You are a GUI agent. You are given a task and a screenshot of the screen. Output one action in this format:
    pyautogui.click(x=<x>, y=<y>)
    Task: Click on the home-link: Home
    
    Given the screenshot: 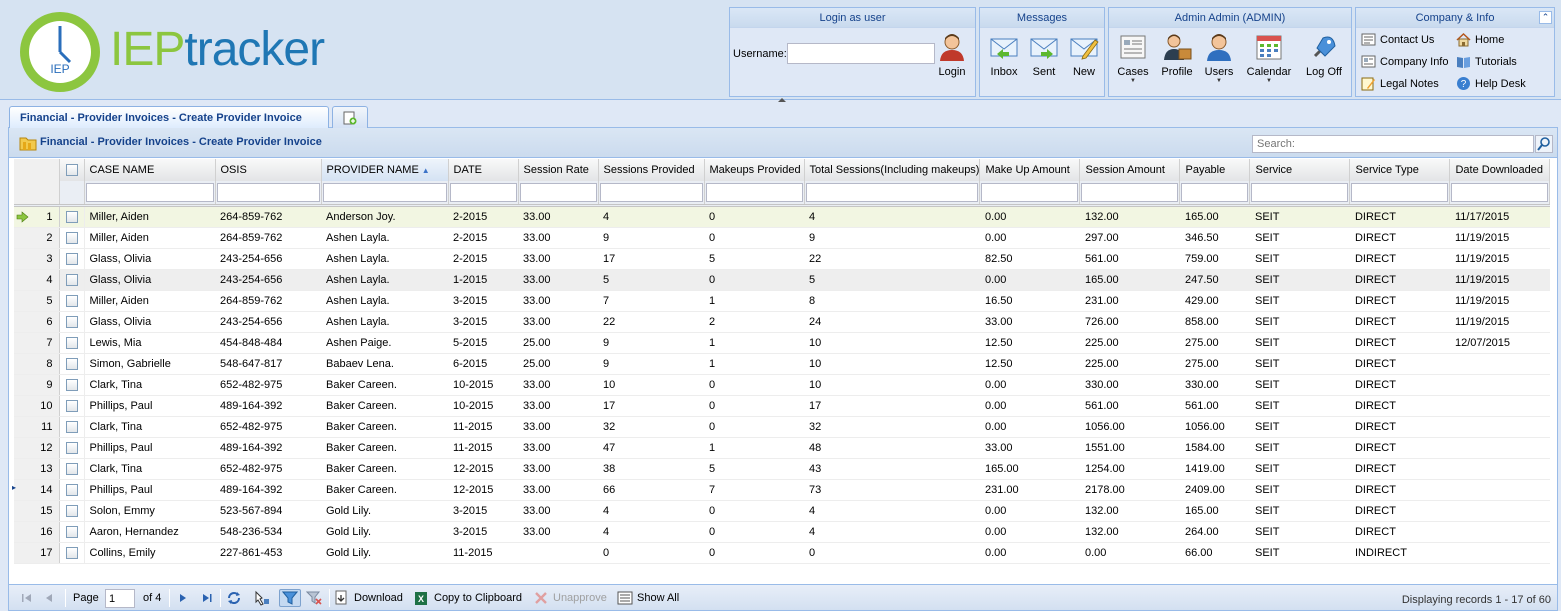 What is the action you would take?
    pyautogui.click(x=1480, y=39)
    